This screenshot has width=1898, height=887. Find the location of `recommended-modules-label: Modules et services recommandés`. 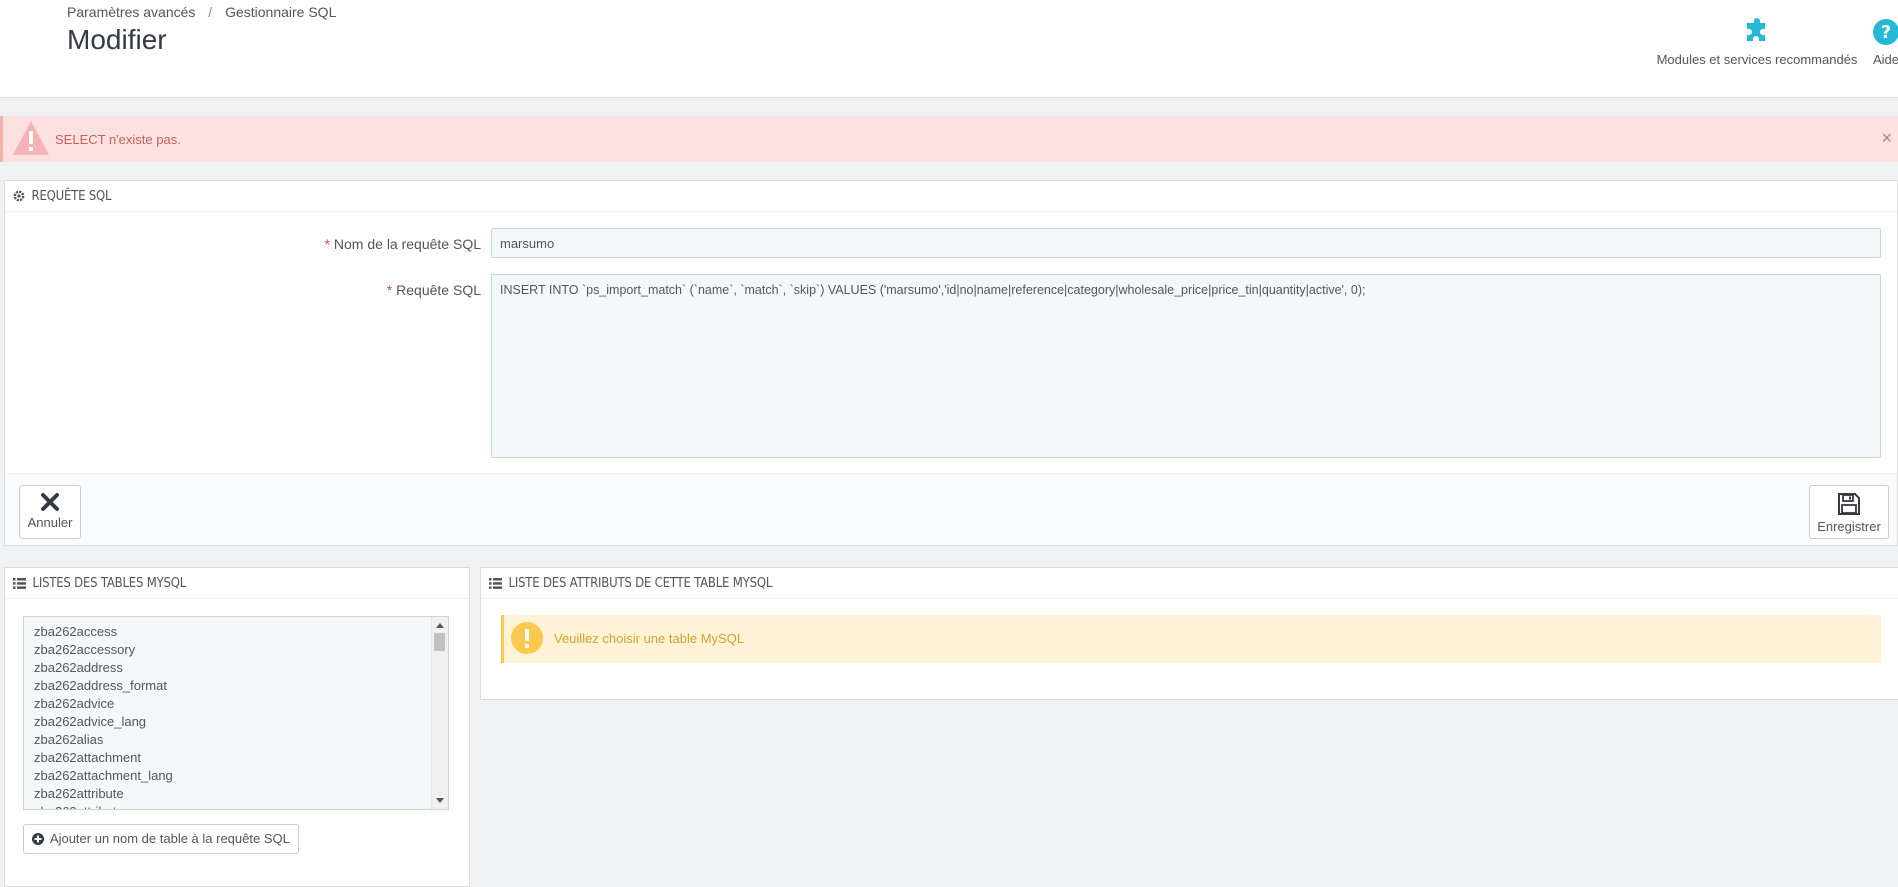

recommended-modules-label: Modules et services recommandés is located at coordinates (1757, 59).